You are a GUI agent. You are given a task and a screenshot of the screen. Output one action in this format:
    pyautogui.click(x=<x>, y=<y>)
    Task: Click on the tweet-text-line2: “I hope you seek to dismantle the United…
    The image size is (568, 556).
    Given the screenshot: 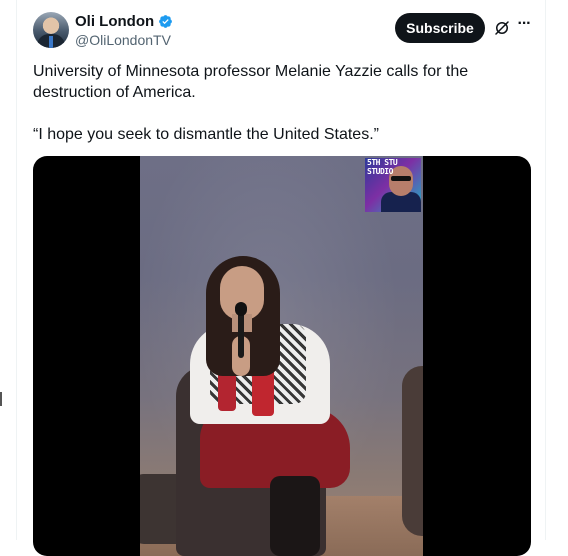 What is the action you would take?
    pyautogui.click(x=206, y=134)
    